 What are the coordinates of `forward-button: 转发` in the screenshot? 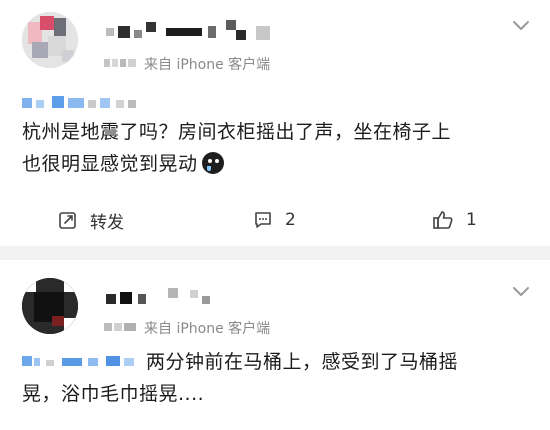 It's located at (91, 220).